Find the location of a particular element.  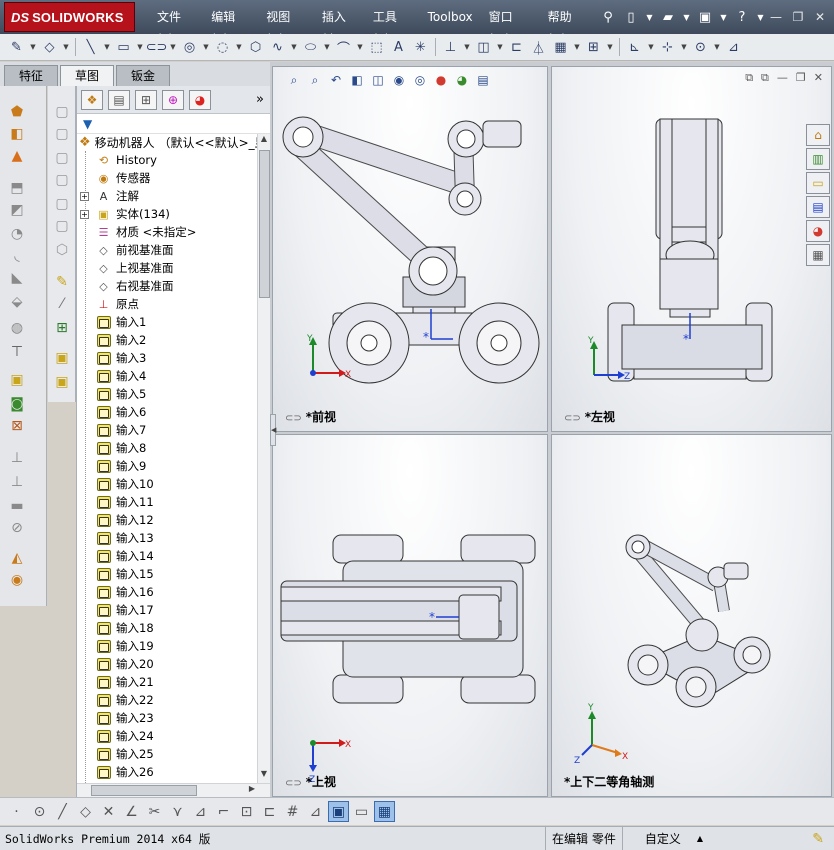

split-icon: ▣ is located at coordinates (62, 382).